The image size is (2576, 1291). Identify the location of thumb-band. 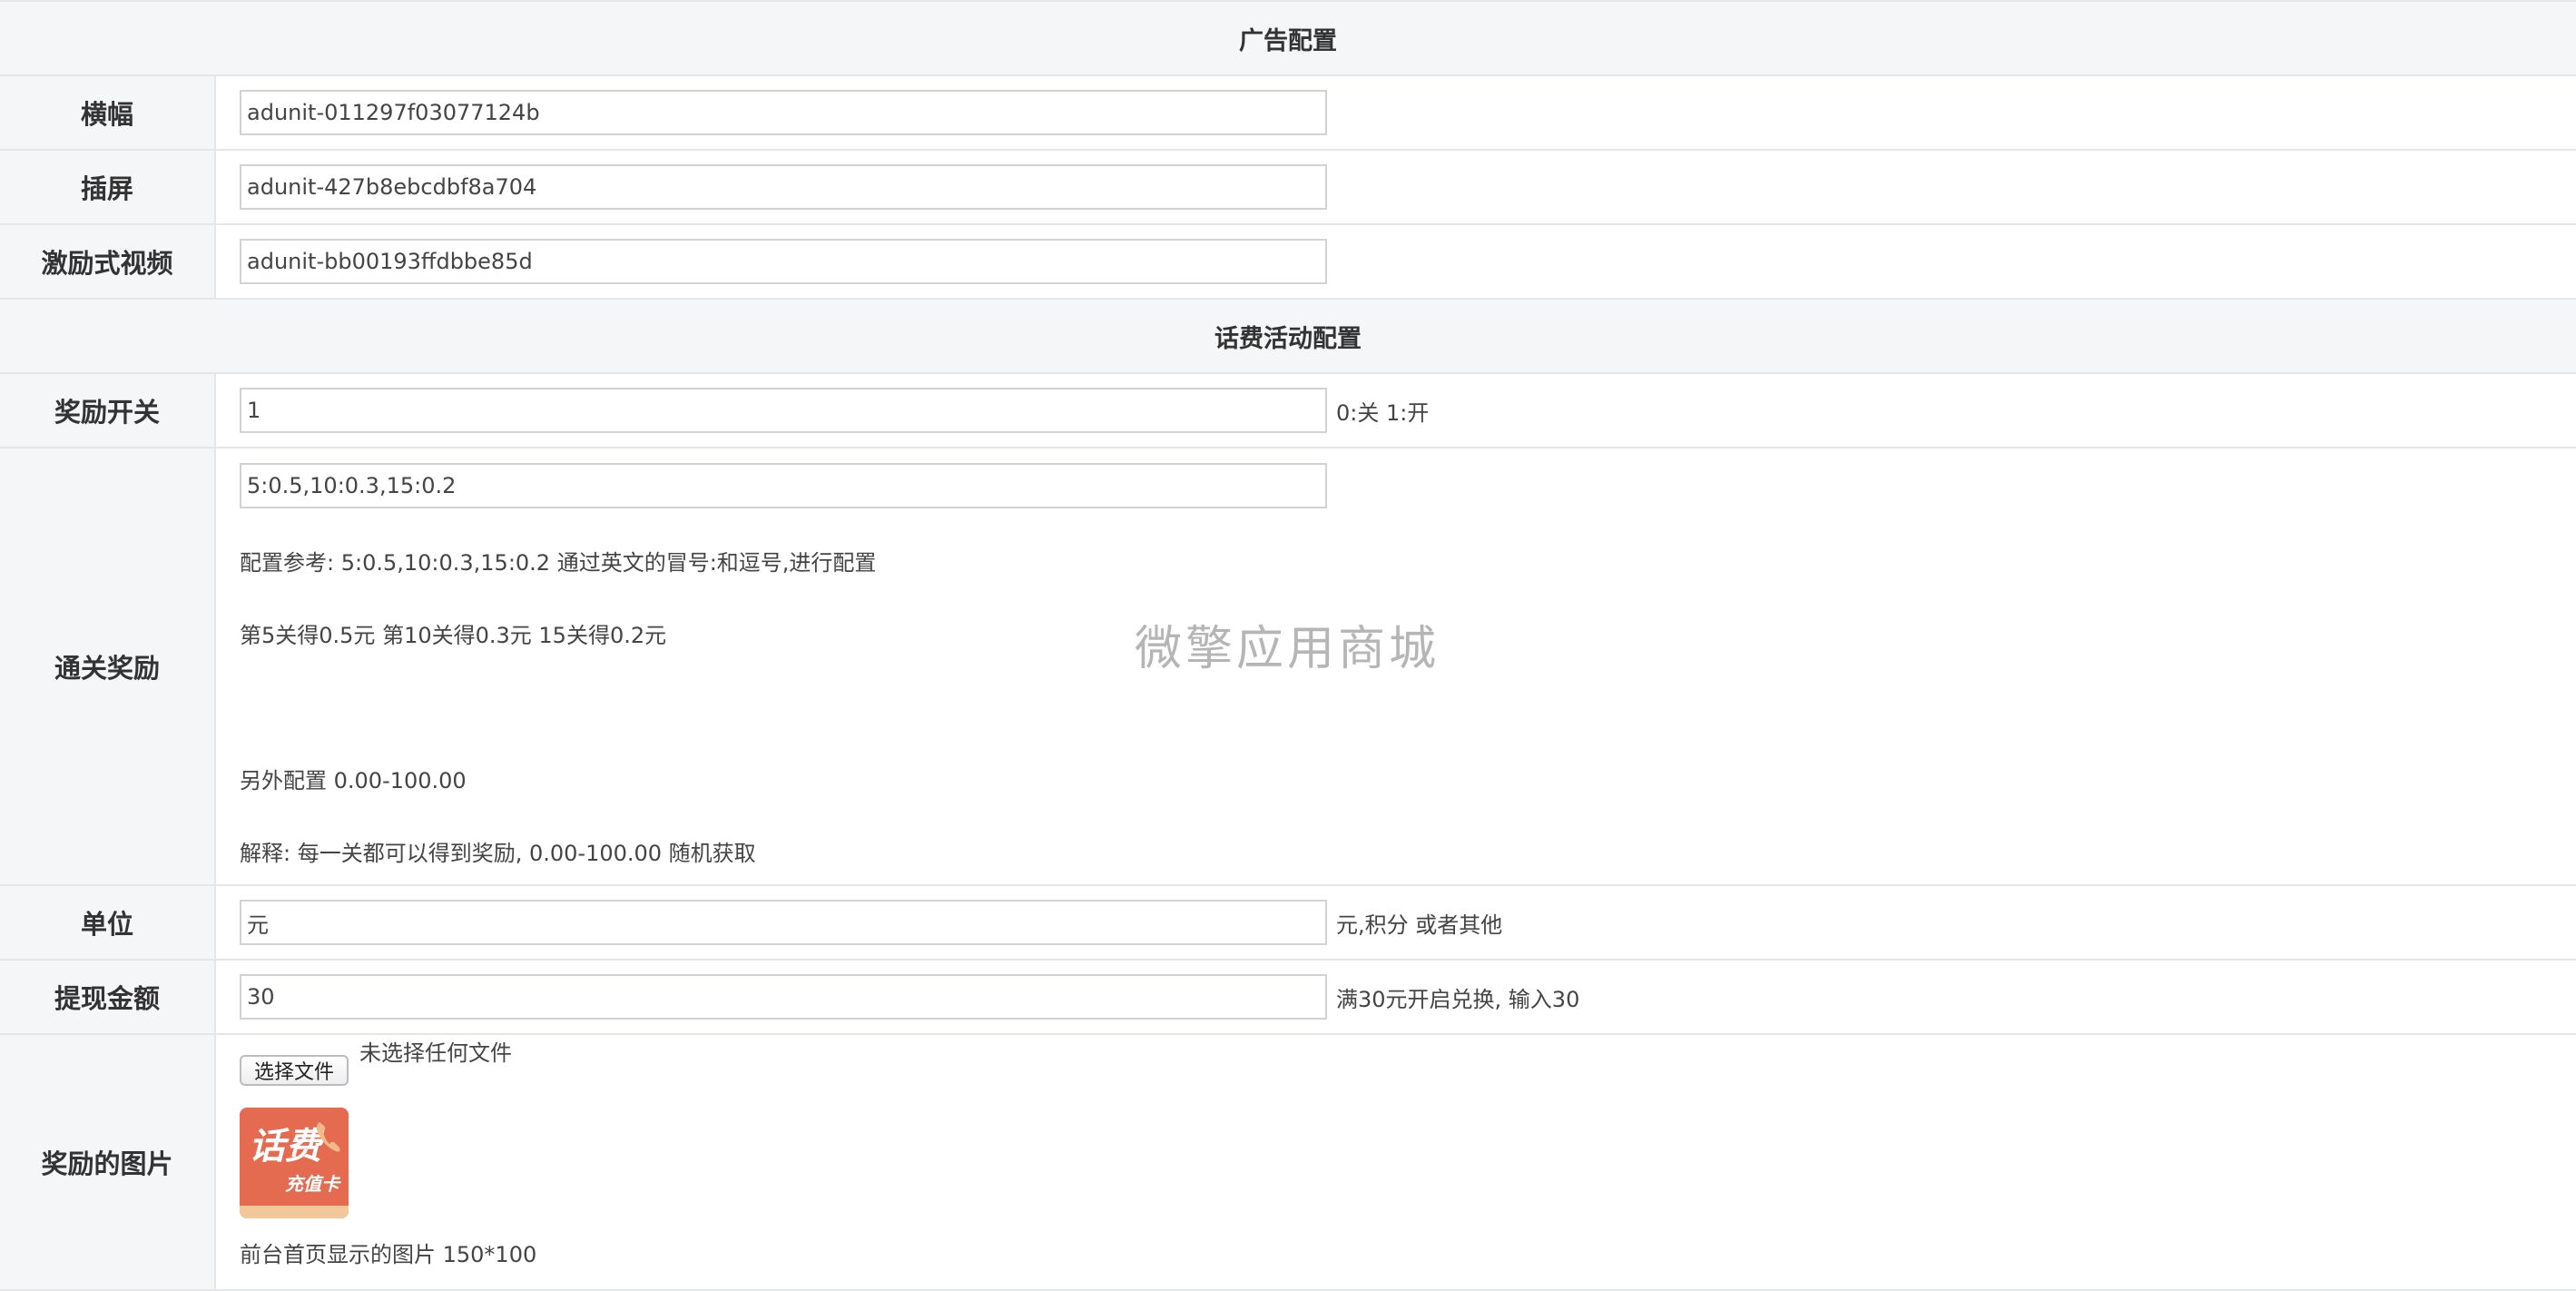
(294, 1212).